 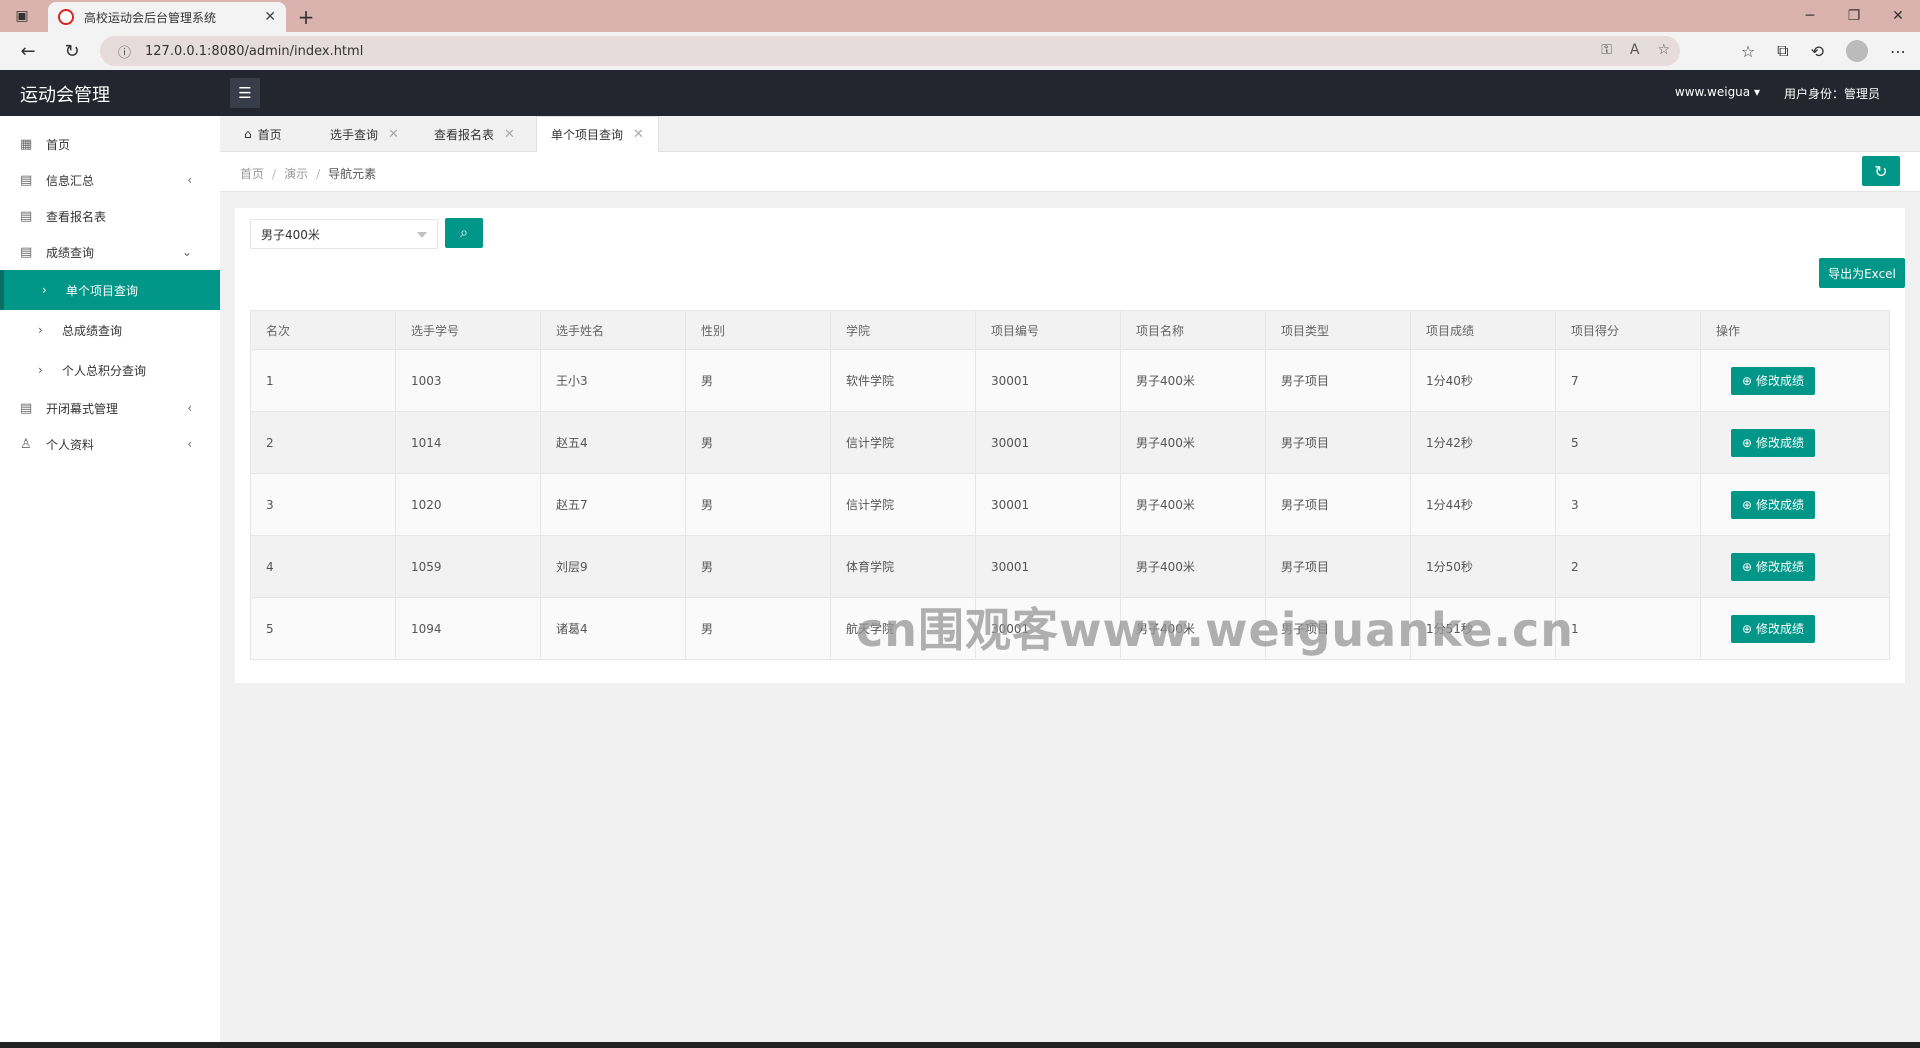 I want to click on minimize-icon: ─, so click(x=1810, y=16).